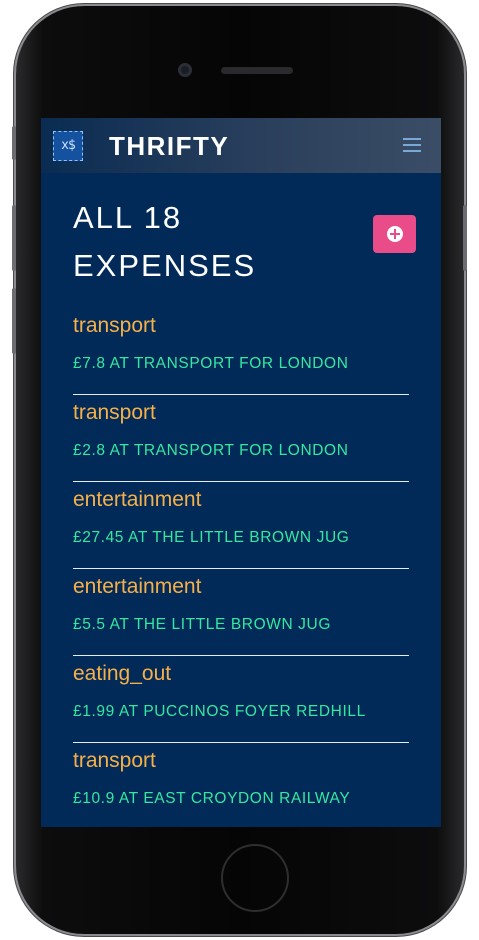  What do you see at coordinates (14, 238) in the screenshot?
I see `volume-up-button` at bounding box center [14, 238].